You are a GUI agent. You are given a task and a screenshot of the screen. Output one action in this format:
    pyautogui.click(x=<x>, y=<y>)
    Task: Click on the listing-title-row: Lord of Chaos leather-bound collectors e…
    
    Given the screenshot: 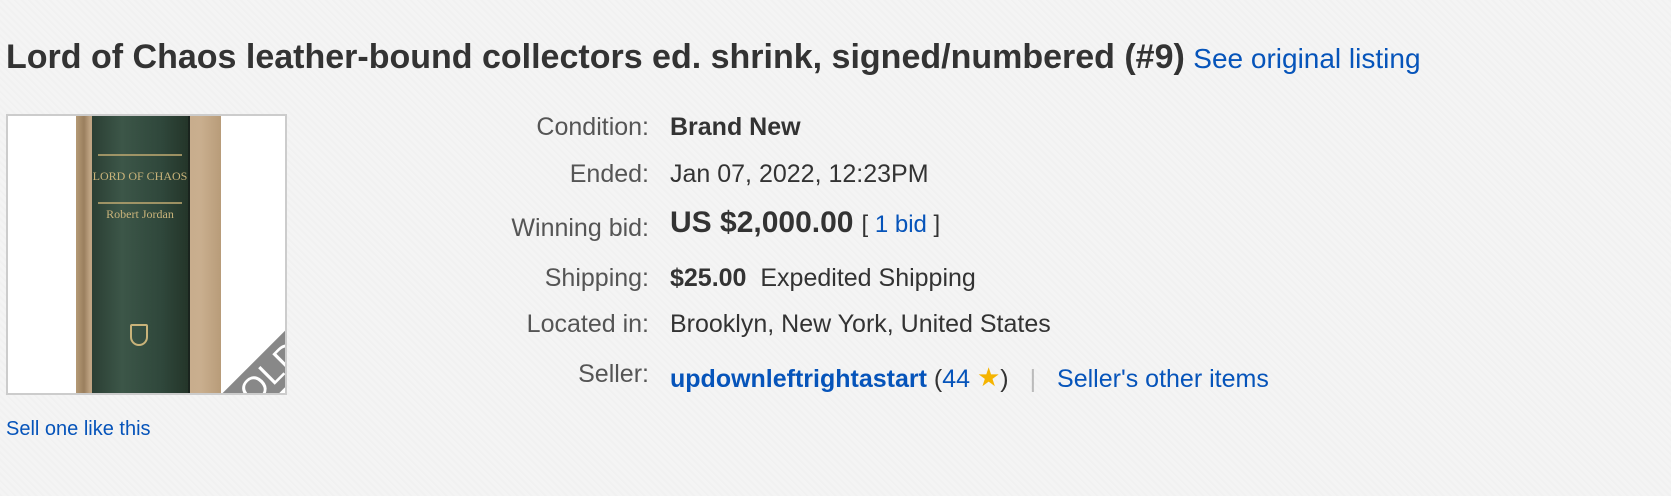 What is the action you would take?
    pyautogui.click(x=713, y=57)
    